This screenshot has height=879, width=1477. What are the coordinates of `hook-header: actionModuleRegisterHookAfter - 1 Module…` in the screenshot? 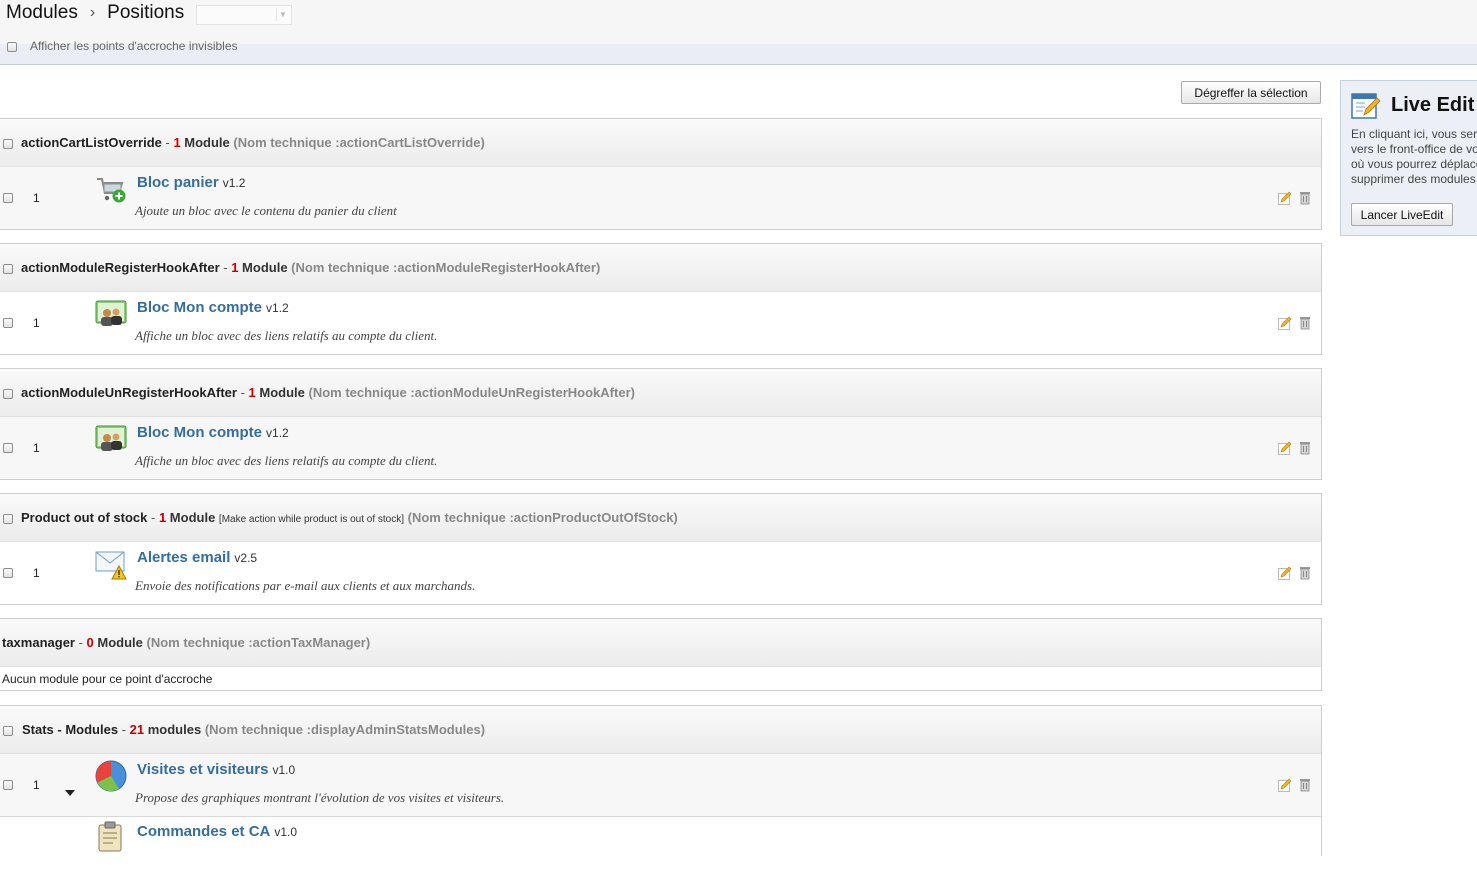 It's located at (660, 268).